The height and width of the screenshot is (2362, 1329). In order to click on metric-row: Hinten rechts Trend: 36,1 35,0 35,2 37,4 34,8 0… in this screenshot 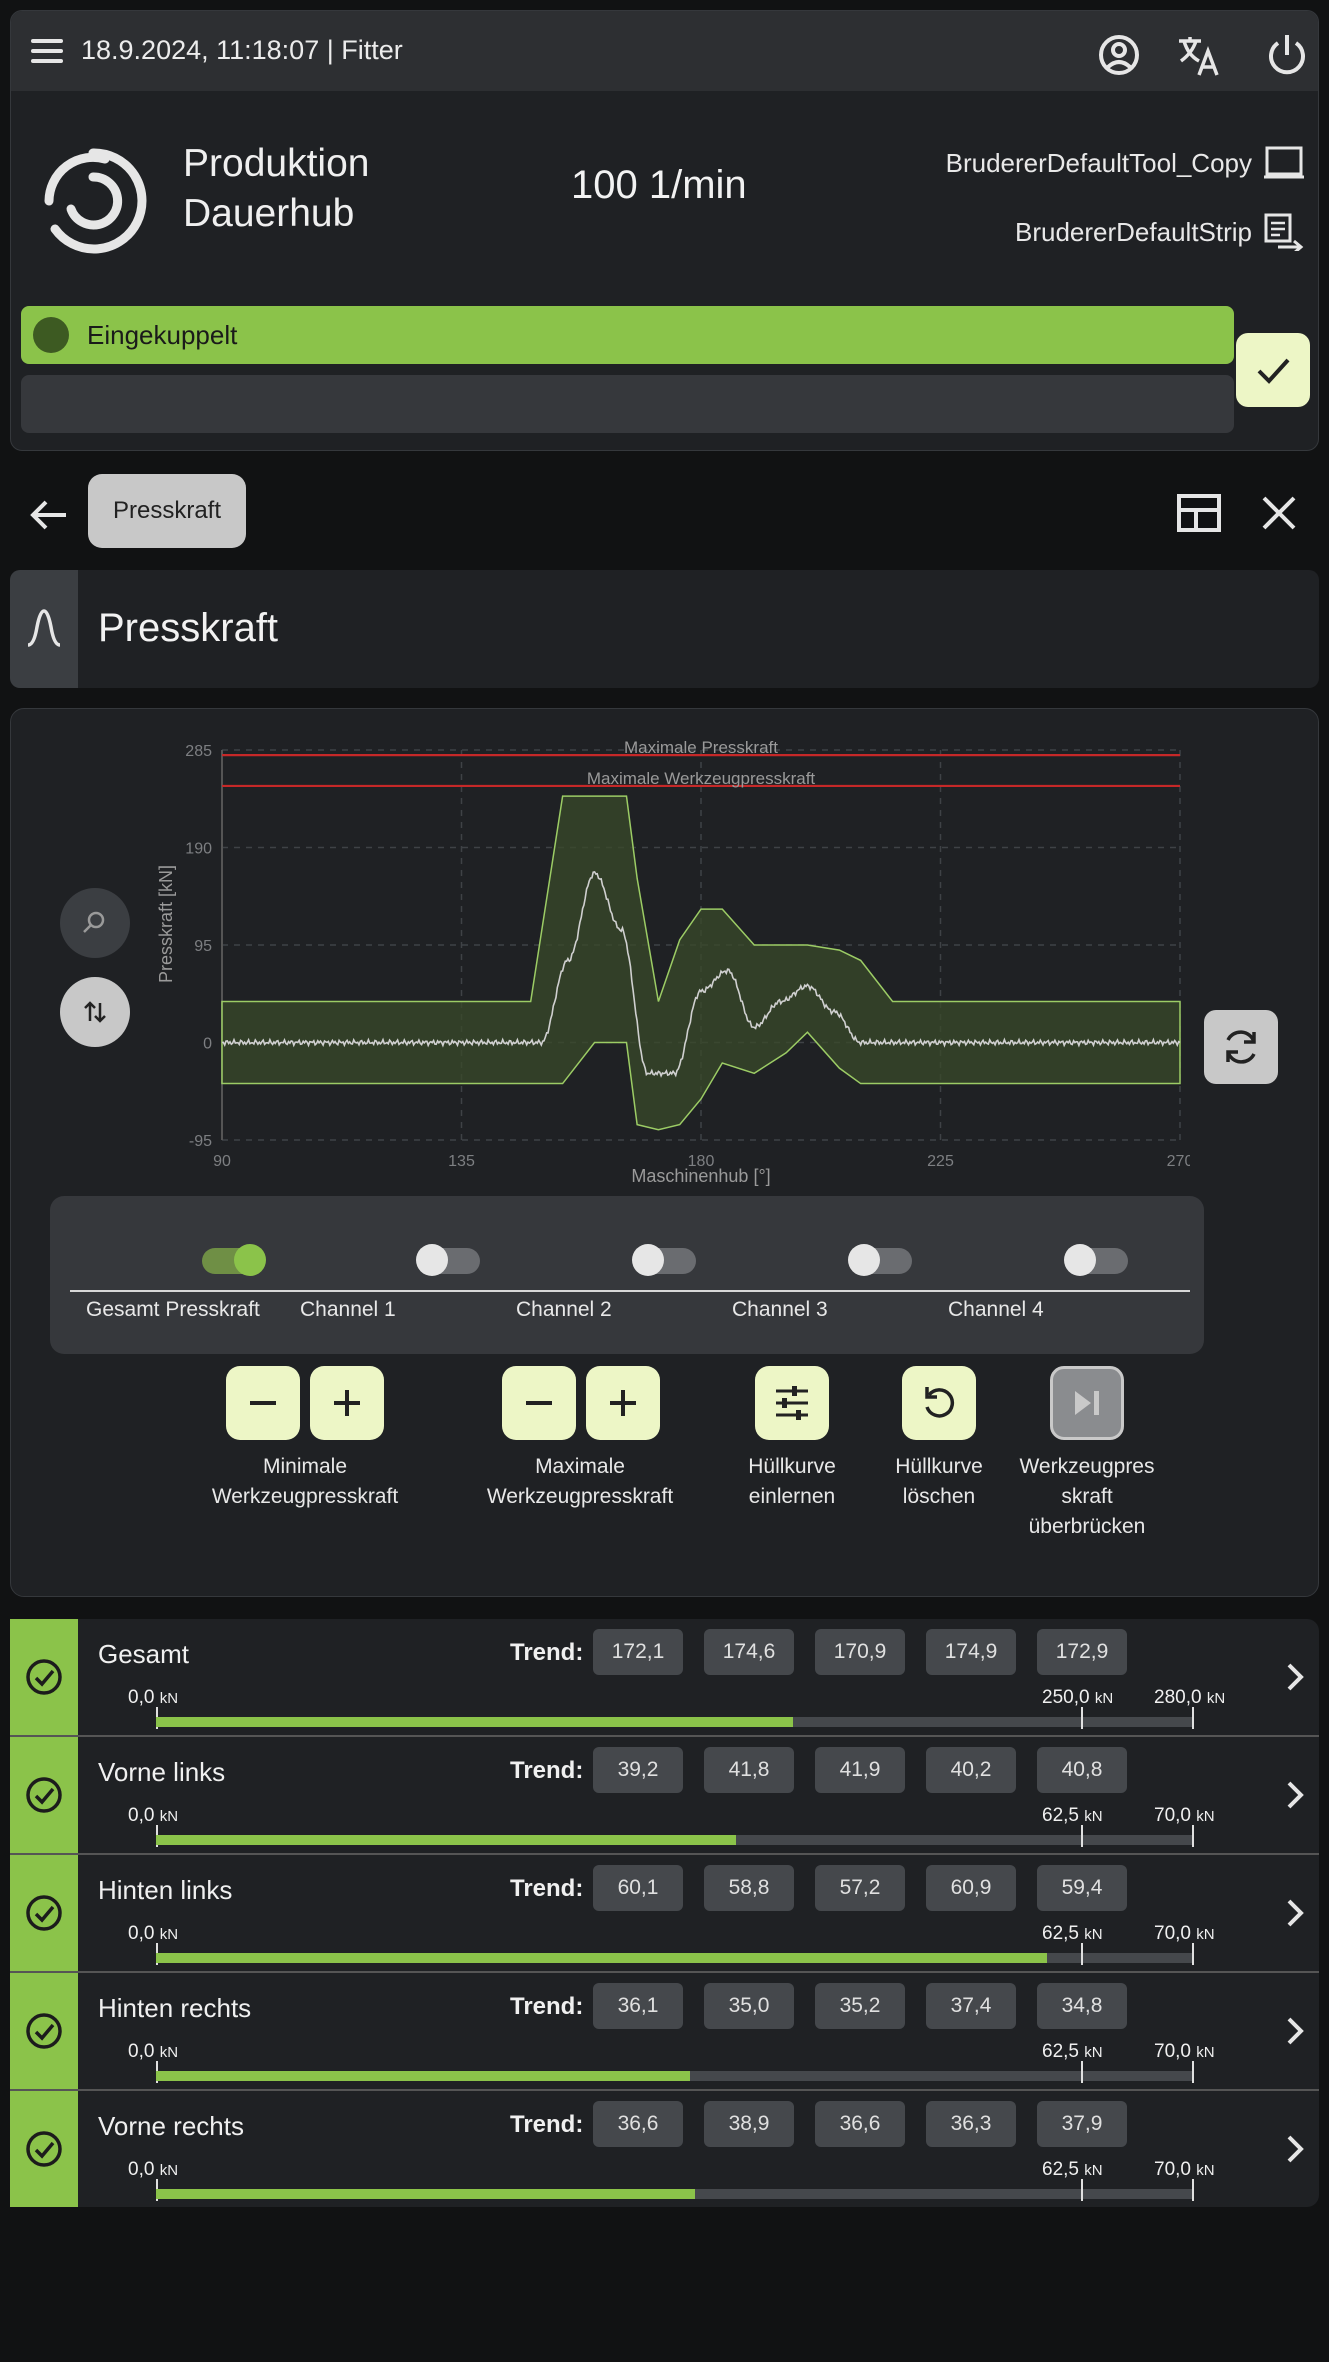, I will do `click(664, 2031)`.